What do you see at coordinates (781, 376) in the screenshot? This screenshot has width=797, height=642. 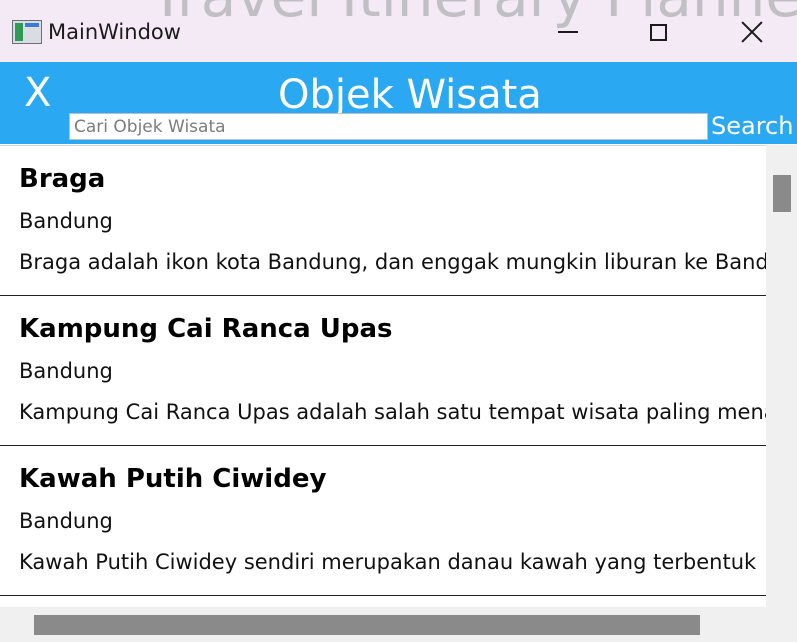 I see `vertical-scrollbar` at bounding box center [781, 376].